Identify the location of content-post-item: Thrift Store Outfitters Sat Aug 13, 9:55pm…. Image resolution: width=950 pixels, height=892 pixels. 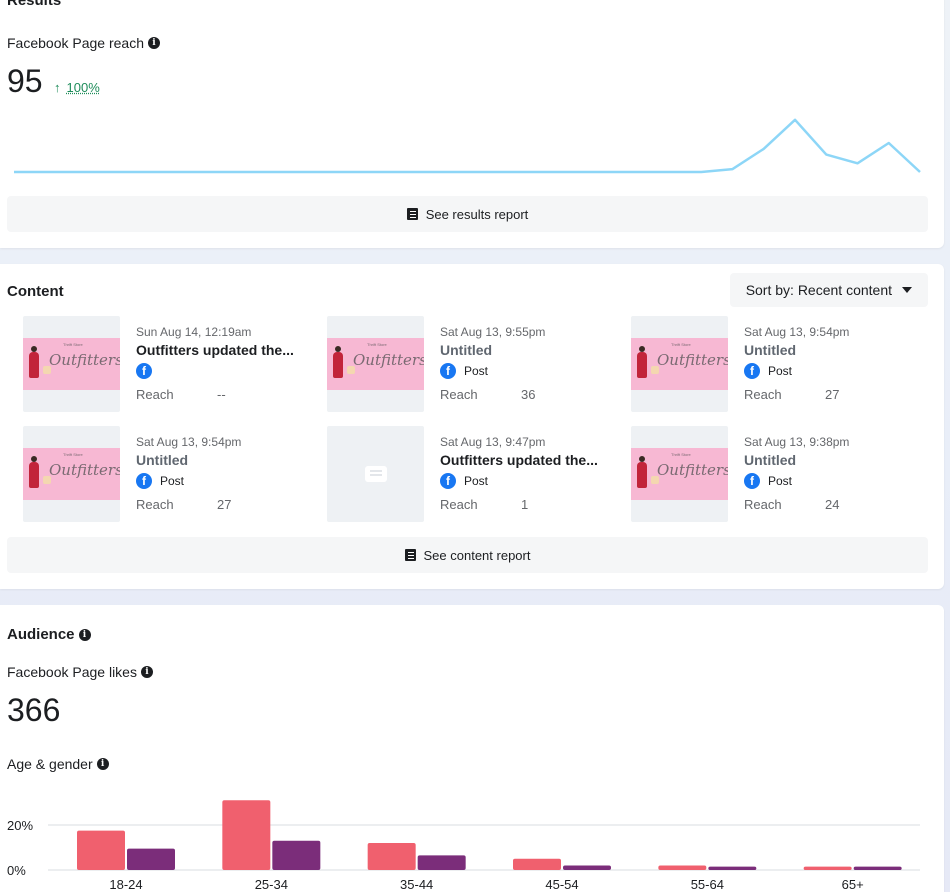
(472, 364).